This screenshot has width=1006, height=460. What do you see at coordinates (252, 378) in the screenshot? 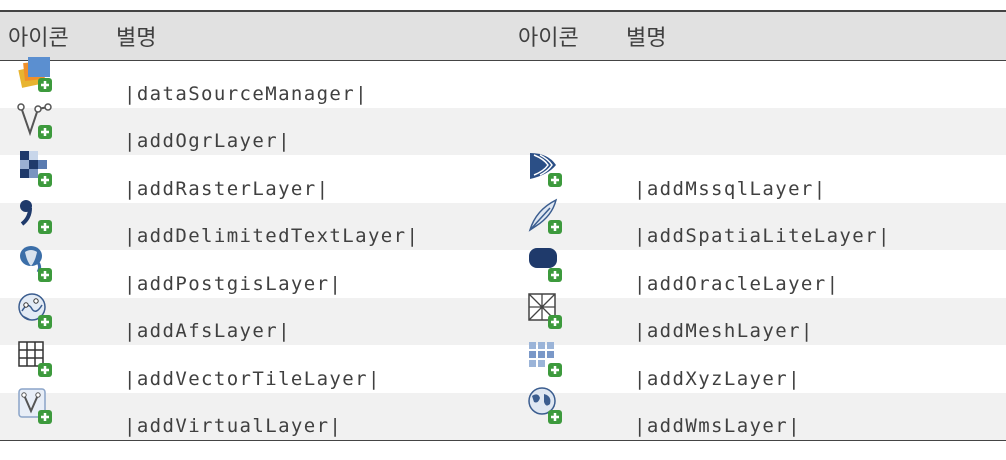
I see `alias-text: |addVectorTileLayer|` at bounding box center [252, 378].